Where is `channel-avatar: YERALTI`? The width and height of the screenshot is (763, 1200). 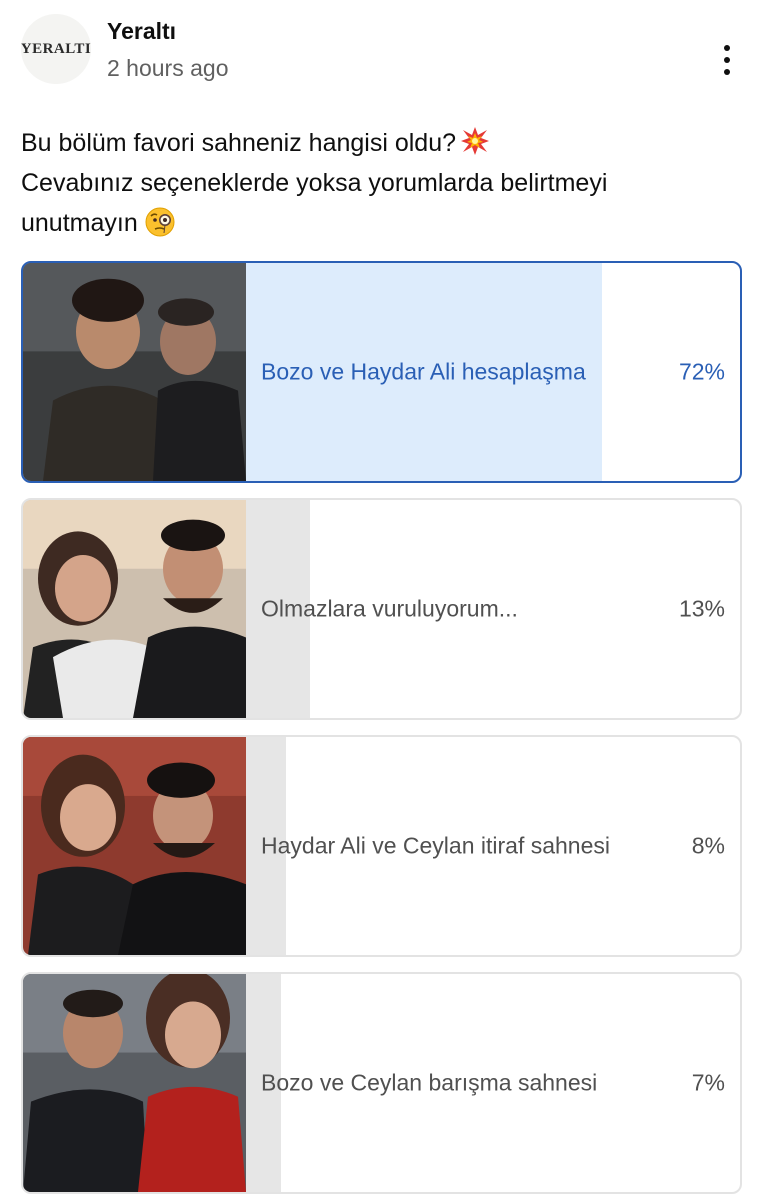
channel-avatar: YERALTI is located at coordinates (56, 49).